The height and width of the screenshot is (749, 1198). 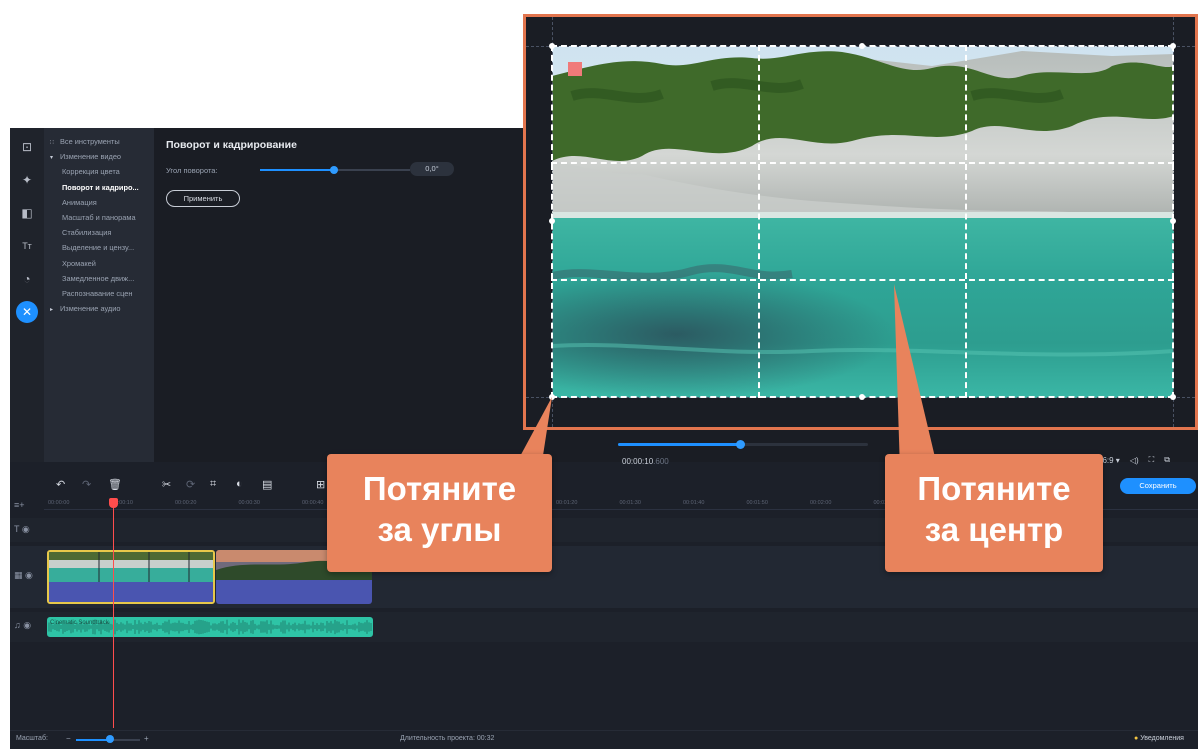 I want to click on redo-icon: ↷, so click(x=86, y=484).